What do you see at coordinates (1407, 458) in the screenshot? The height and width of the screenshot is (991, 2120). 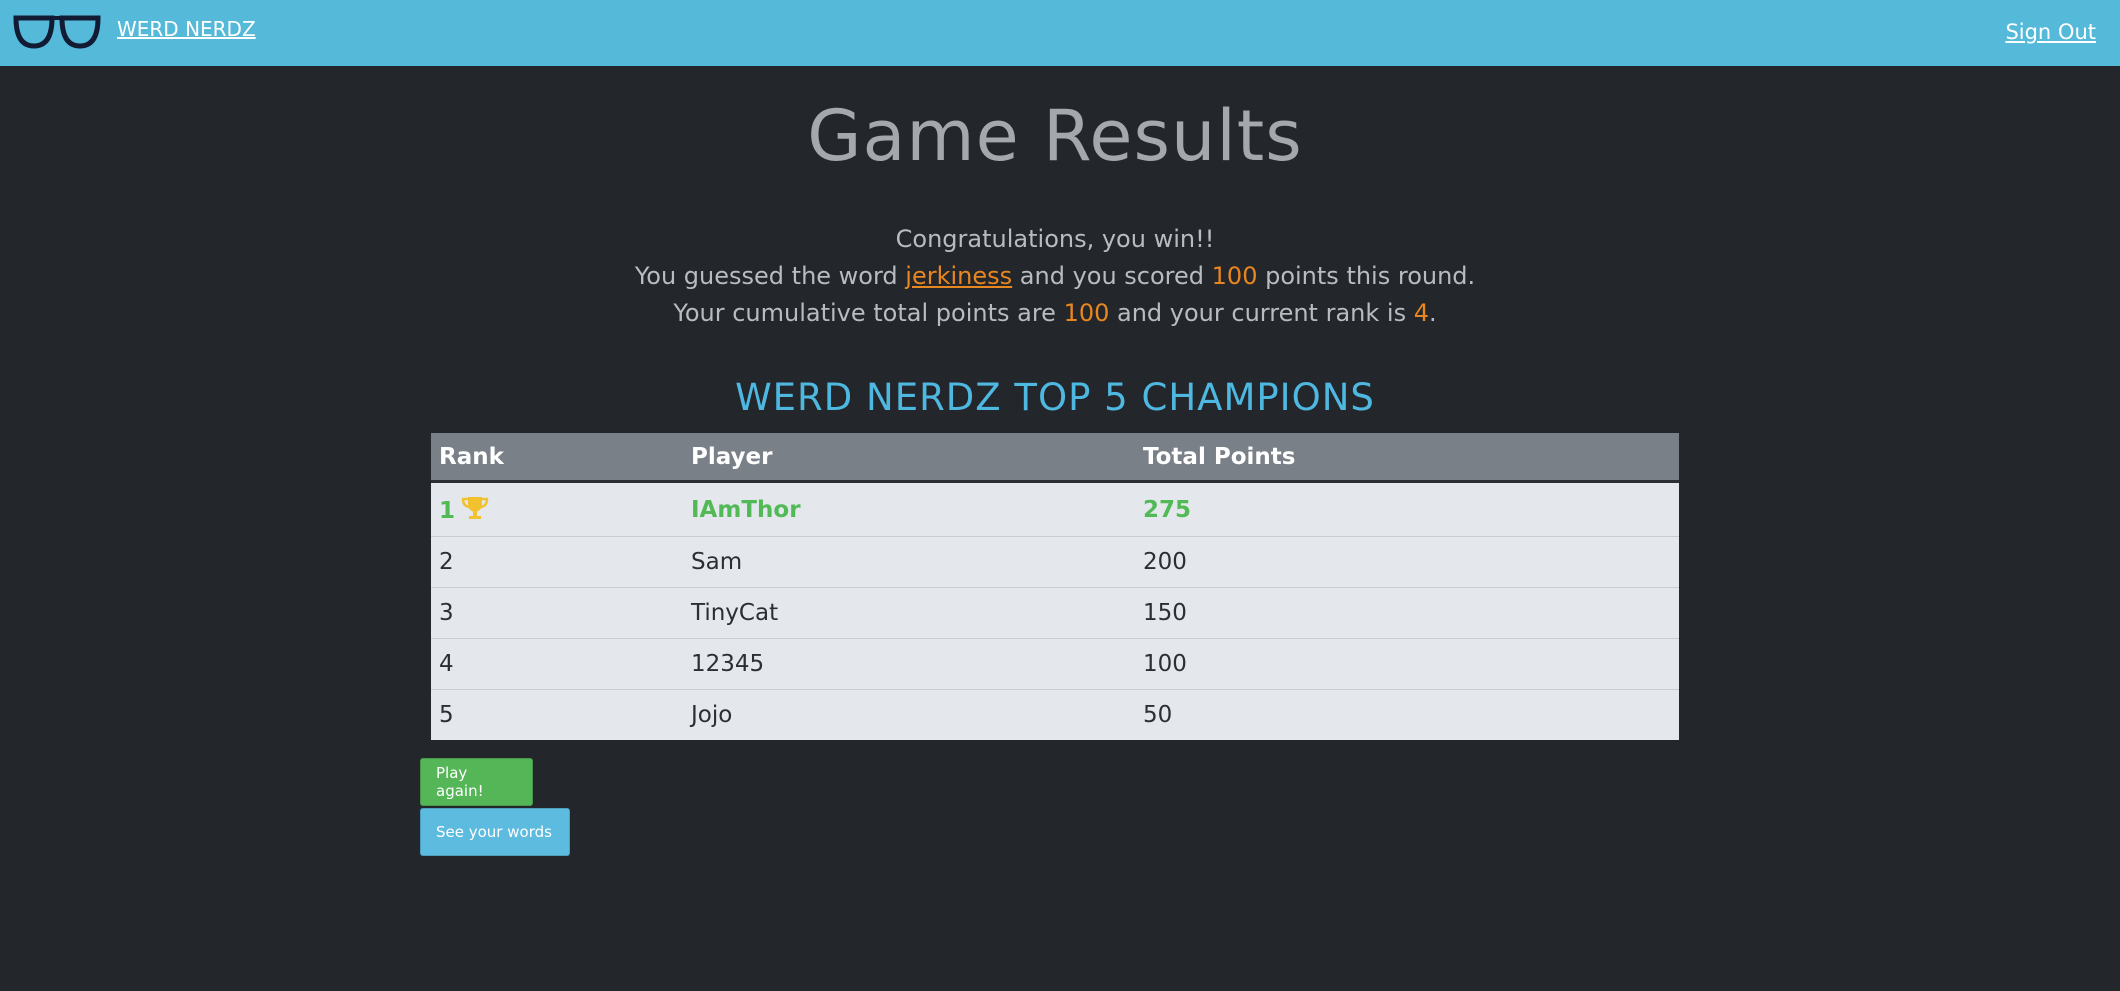 I see `column-header-points: Total Points` at bounding box center [1407, 458].